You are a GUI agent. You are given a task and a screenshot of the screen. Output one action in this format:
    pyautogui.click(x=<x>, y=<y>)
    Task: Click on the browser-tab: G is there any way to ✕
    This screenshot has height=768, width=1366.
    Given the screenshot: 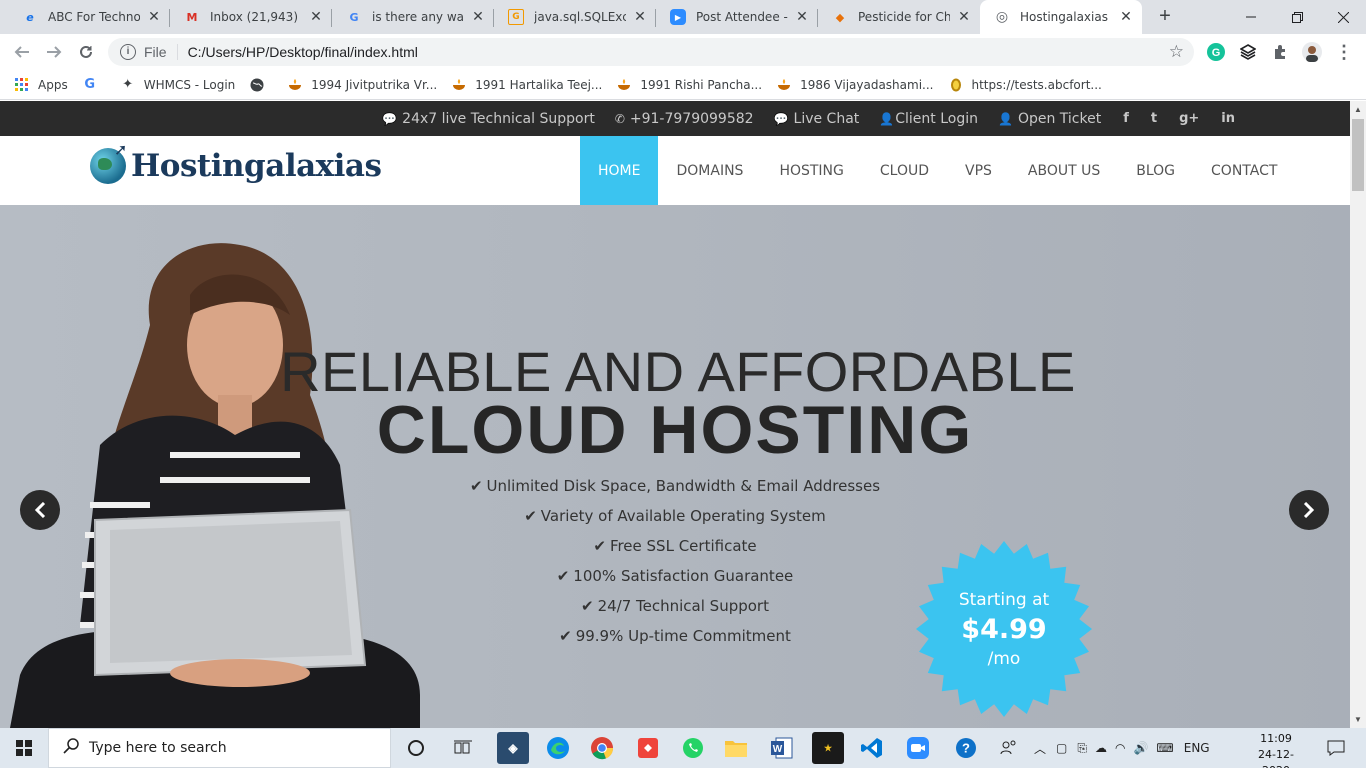 What is the action you would take?
    pyautogui.click(x=413, y=17)
    